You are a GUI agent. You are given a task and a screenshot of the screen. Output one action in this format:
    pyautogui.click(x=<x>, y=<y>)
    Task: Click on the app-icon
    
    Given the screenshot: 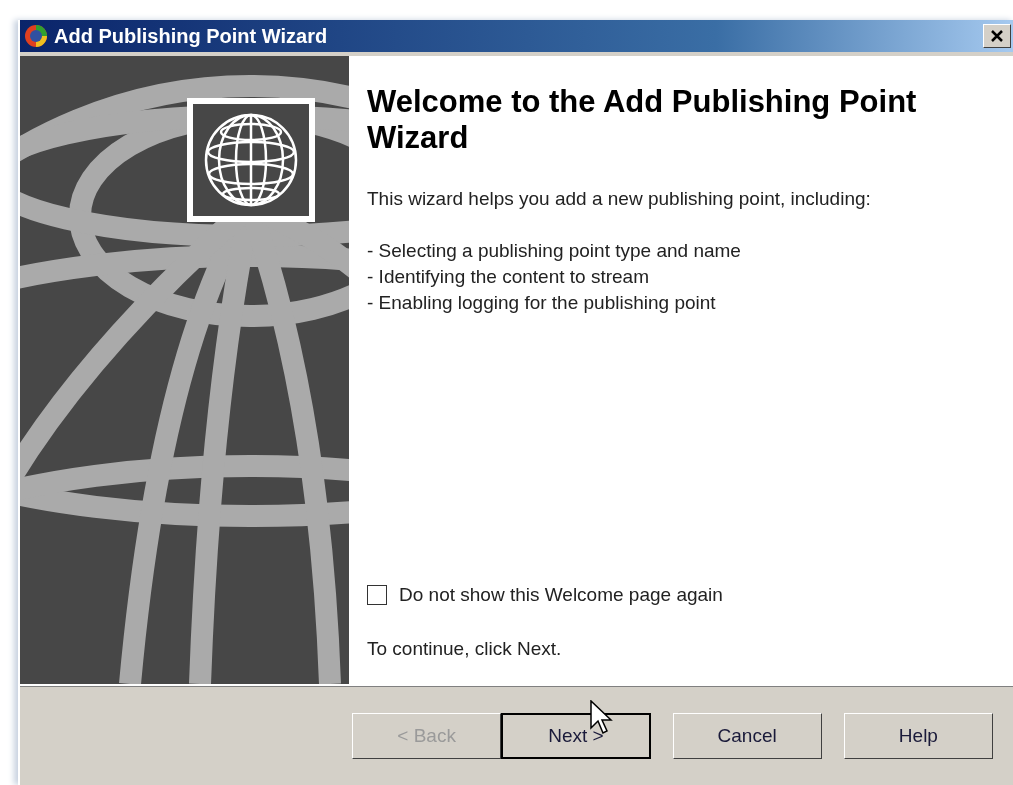 What is the action you would take?
    pyautogui.click(x=36, y=36)
    